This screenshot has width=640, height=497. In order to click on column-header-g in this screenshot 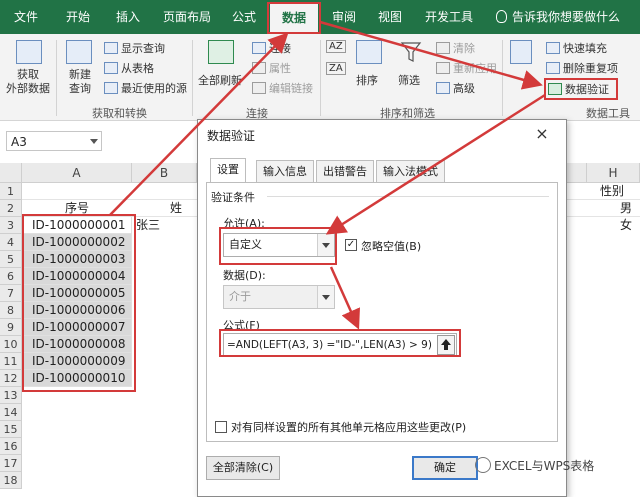, I will do `click(577, 173)`.